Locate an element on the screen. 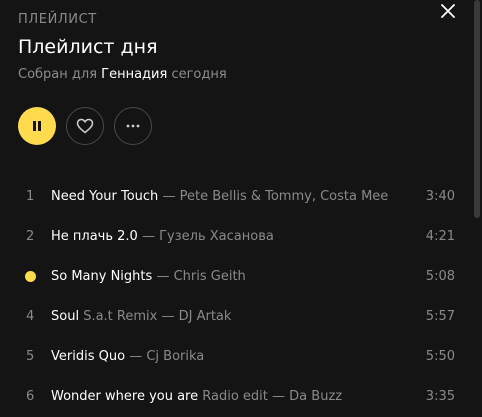 This screenshot has width=482, height=417. playlist-controls is located at coordinates (85, 126).